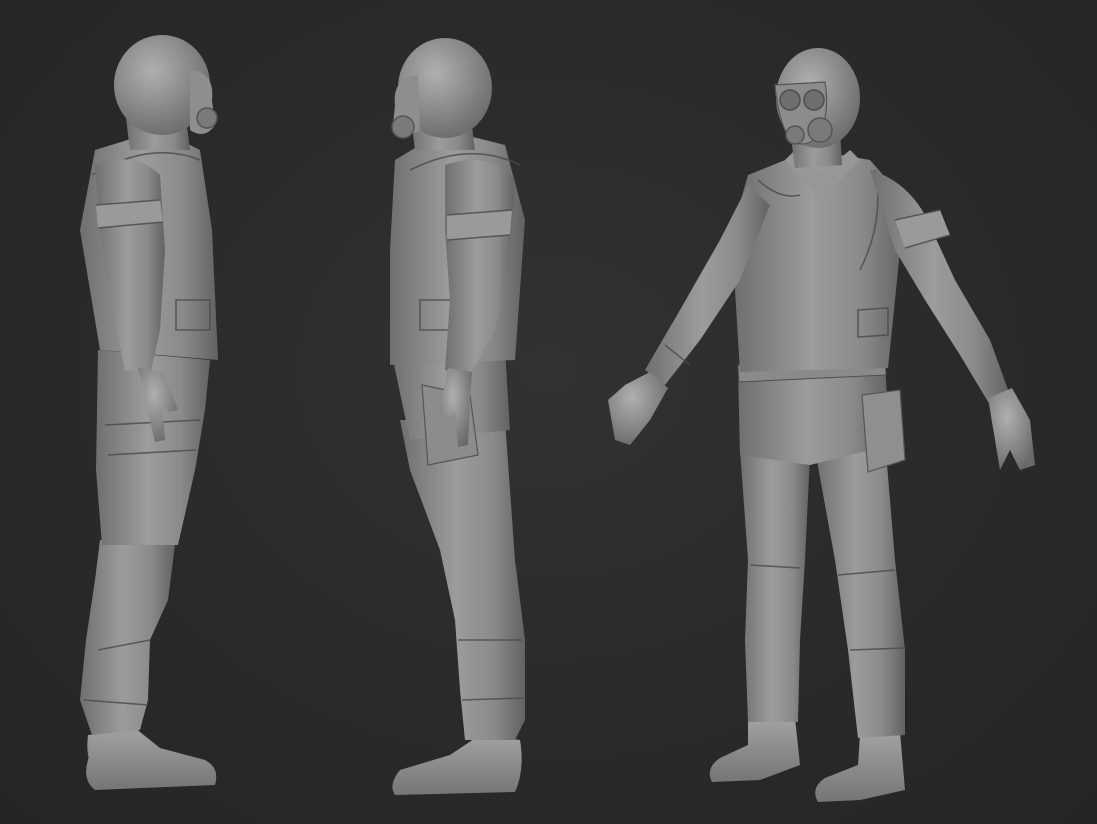 This screenshot has height=824, width=1097. I want to click on leg-left, so click(775, 586).